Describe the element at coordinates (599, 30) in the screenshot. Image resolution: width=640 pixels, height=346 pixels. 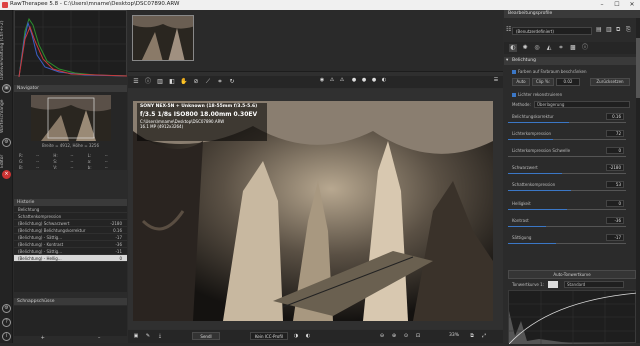
I see `open-profile-icon: ▤` at that location.